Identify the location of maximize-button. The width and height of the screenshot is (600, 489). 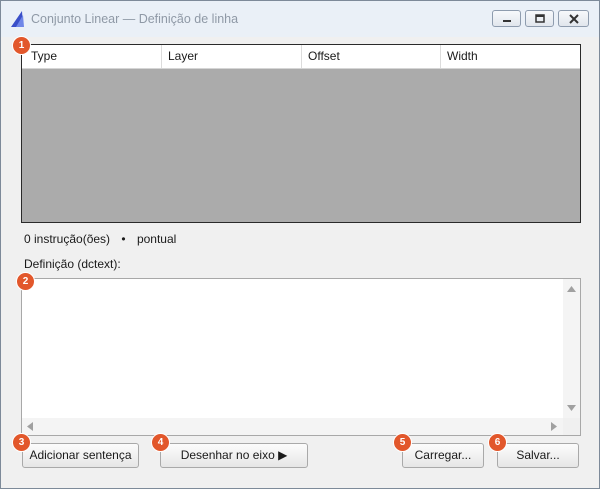
(539, 18).